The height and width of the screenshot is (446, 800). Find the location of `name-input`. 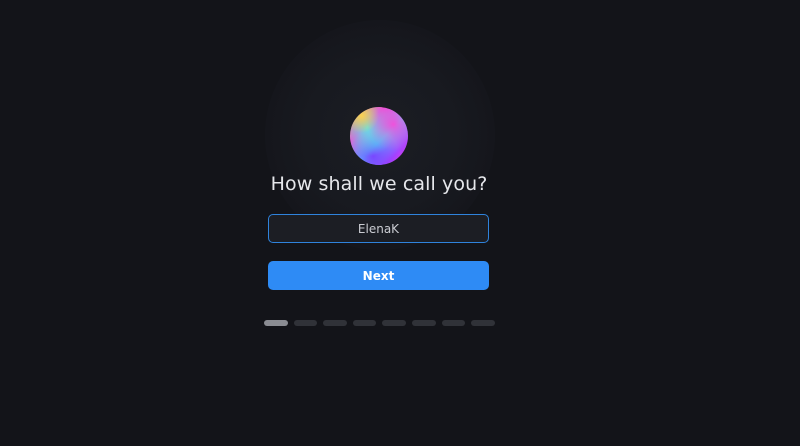

name-input is located at coordinates (378, 228).